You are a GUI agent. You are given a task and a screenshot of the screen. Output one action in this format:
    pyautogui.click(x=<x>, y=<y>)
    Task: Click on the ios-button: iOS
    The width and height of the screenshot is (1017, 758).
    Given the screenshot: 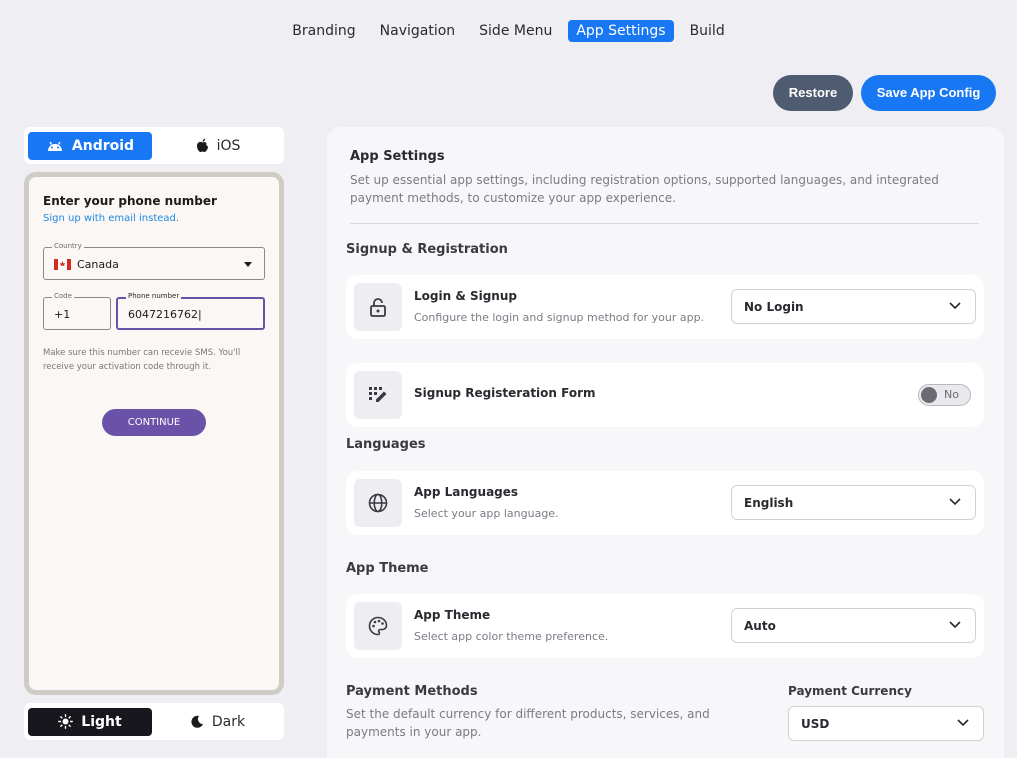 What is the action you would take?
    pyautogui.click(x=218, y=146)
    